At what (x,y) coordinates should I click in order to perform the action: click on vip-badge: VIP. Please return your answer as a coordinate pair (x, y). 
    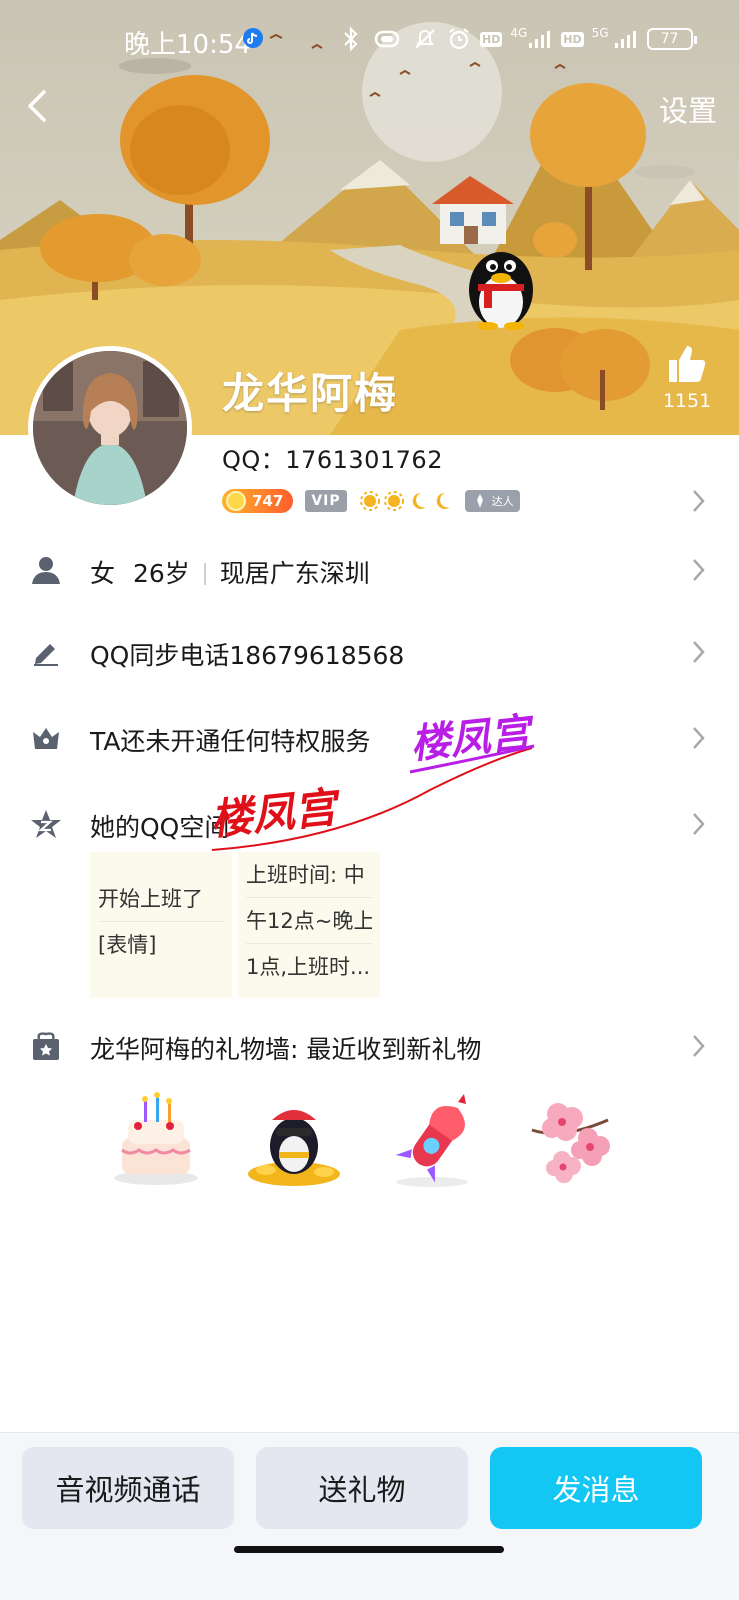
    Looking at the image, I should click on (326, 501).